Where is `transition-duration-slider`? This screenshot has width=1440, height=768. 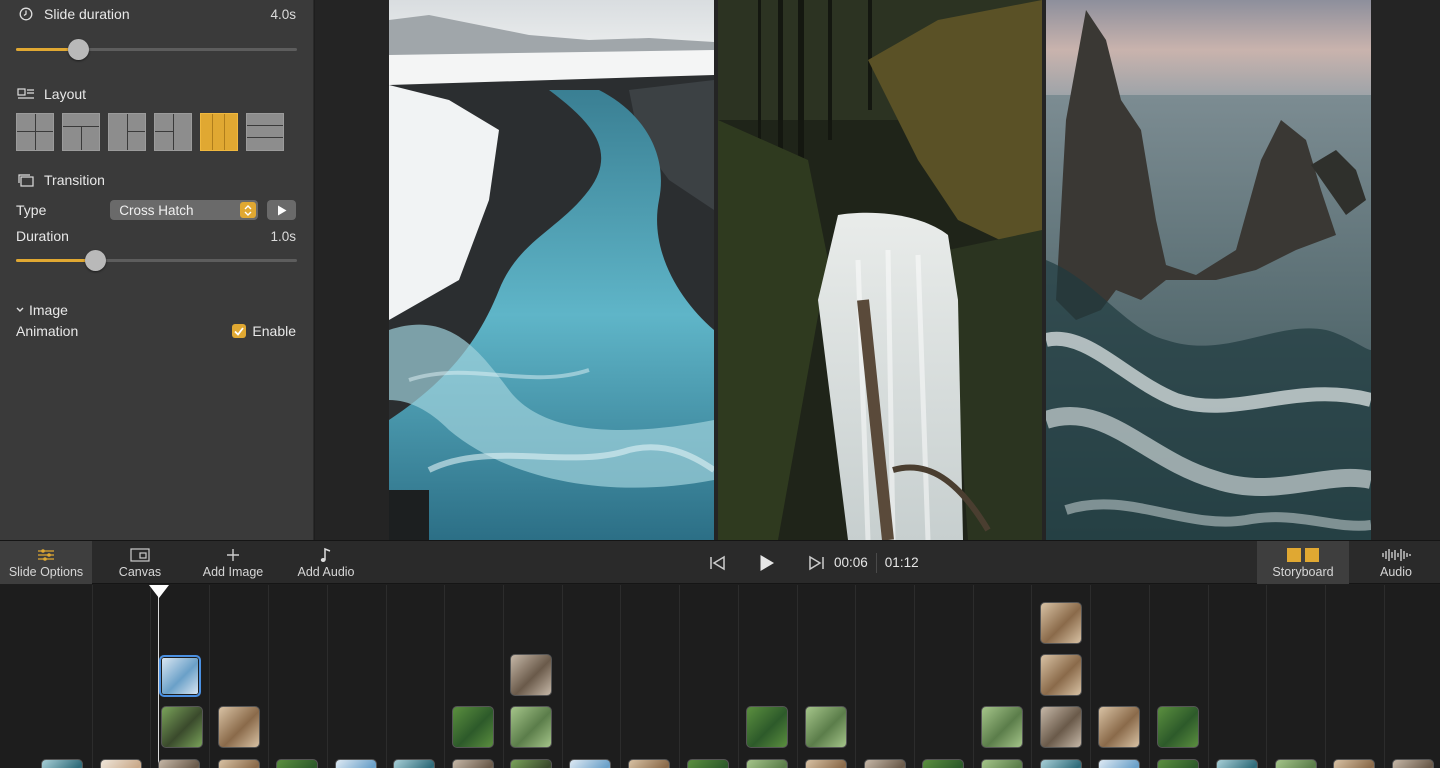
transition-duration-slider is located at coordinates (156, 260).